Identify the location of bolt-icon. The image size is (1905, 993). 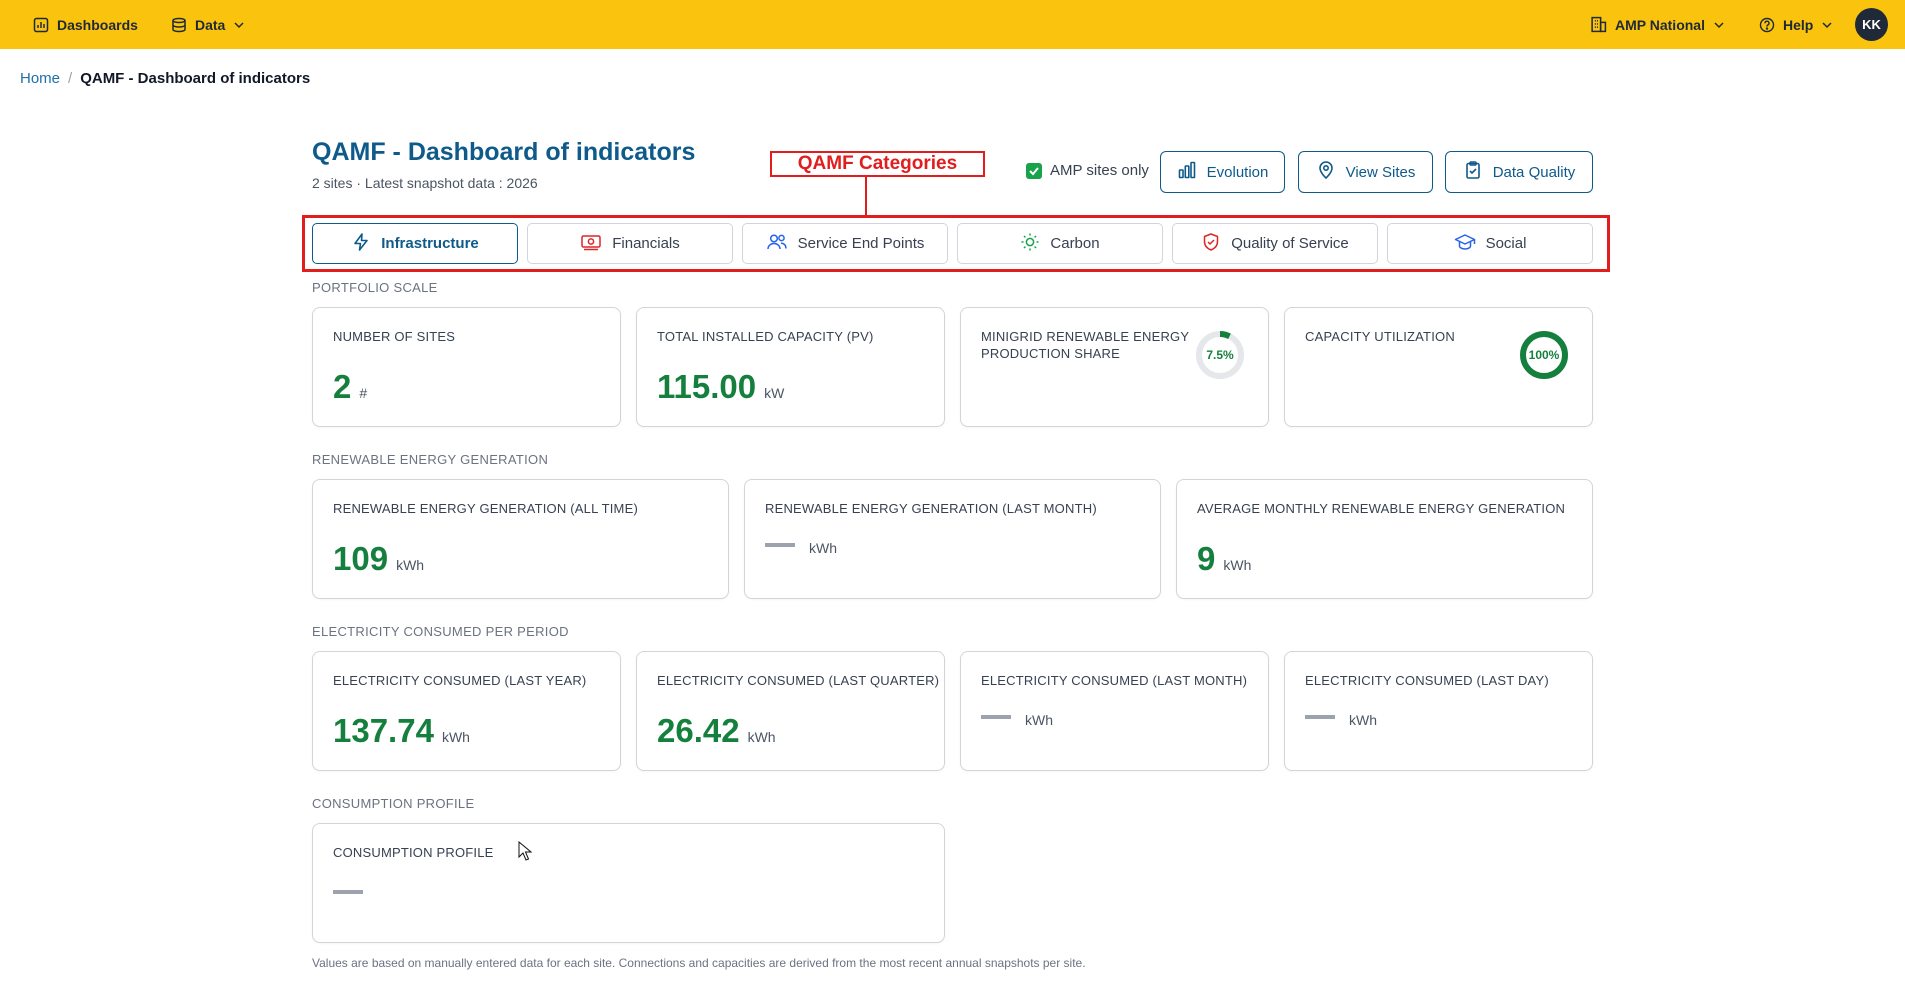
(361, 244).